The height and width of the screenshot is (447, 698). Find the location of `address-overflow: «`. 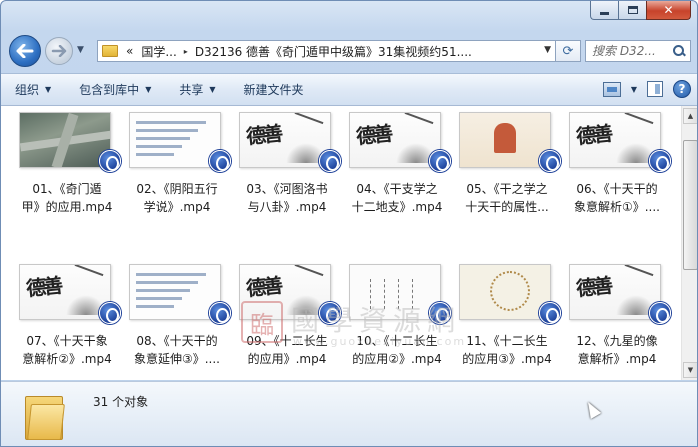

address-overflow: « is located at coordinates (129, 51).